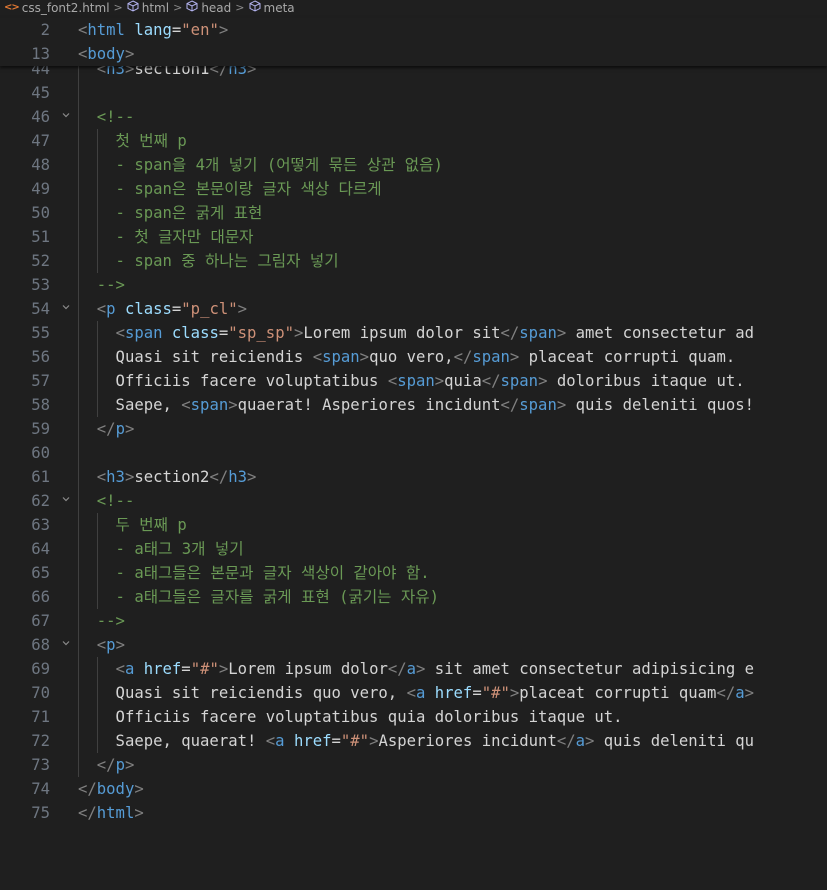 The height and width of the screenshot is (890, 827). Describe the element at coordinates (413, 645) in the screenshot. I see `code-line-68: 68 <p>` at that location.